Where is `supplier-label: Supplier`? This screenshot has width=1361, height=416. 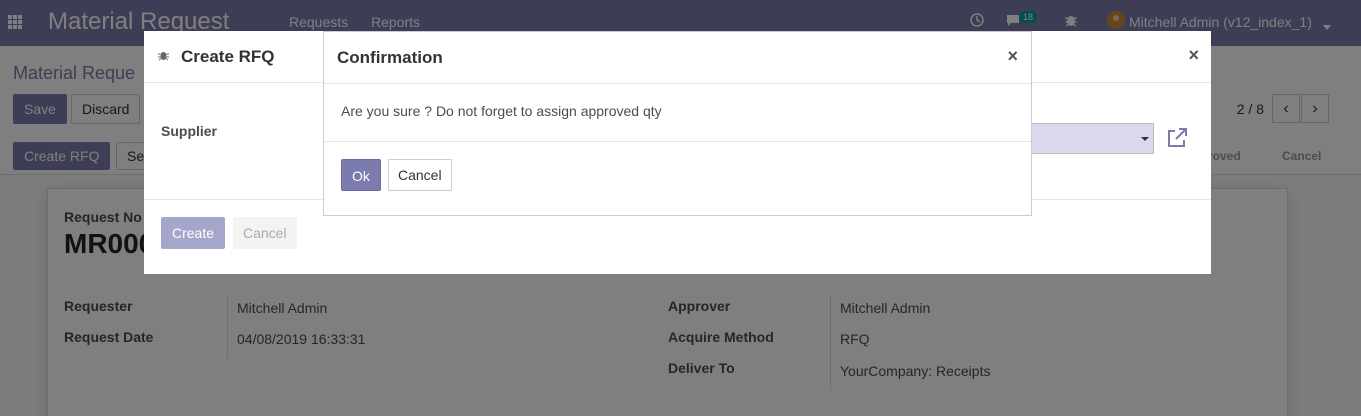
supplier-label: Supplier is located at coordinates (189, 131).